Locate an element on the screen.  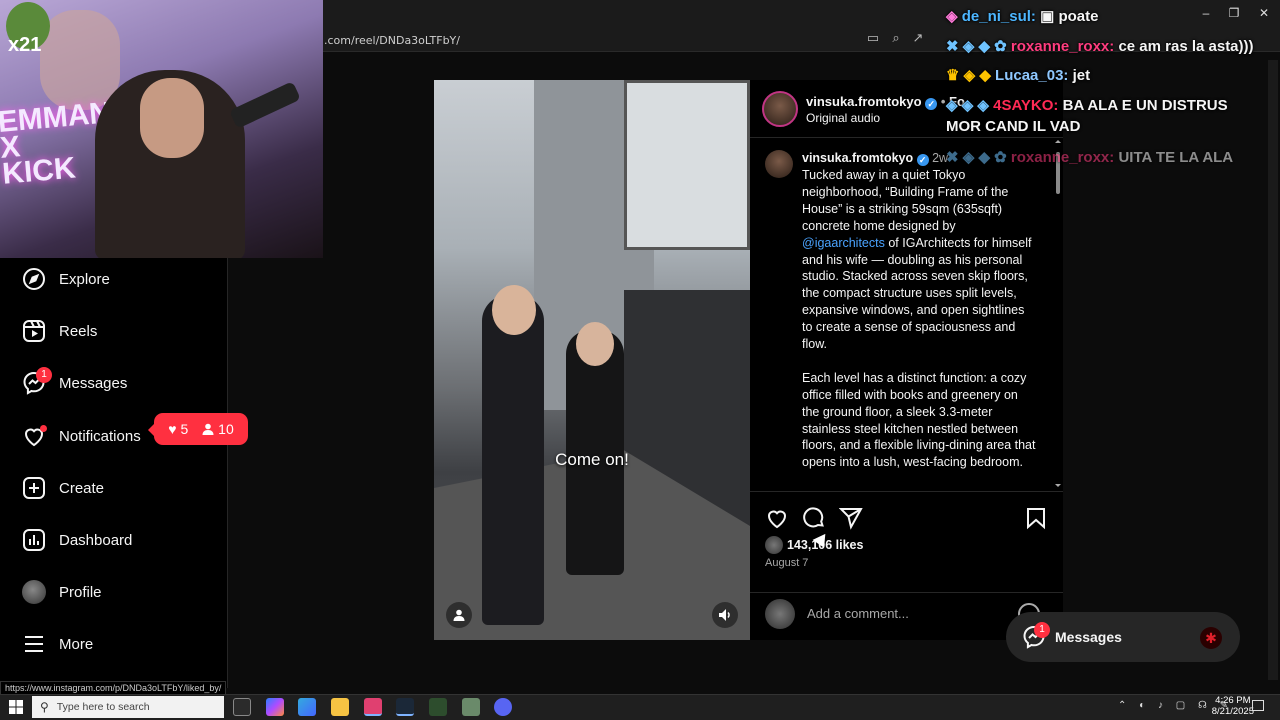
sidebar-item-label: Create is located at coordinates (82, 488).